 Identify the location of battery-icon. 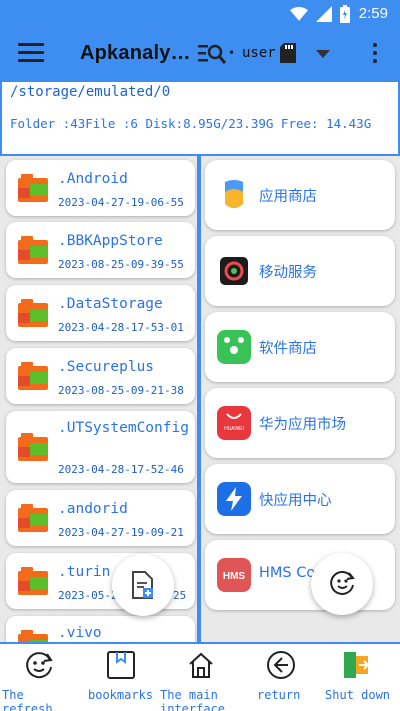
(345, 14).